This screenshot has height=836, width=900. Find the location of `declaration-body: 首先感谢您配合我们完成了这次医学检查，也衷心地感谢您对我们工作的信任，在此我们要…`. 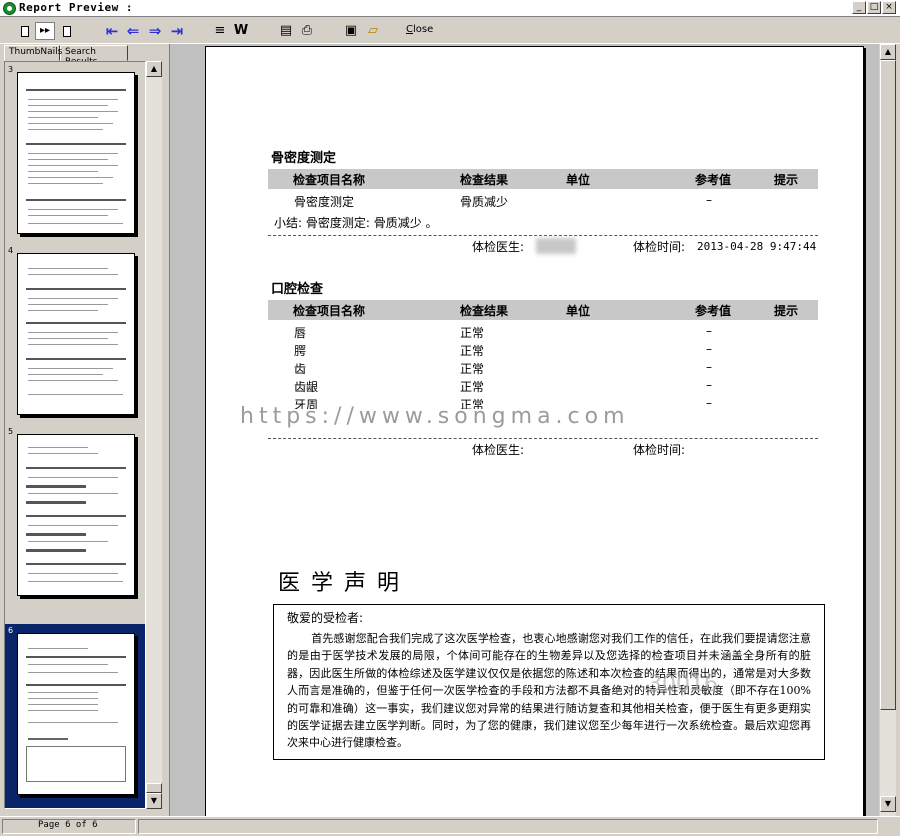

declaration-body: 首先感谢您配合我们完成了这次医学检查，也衷心地感谢您对我们工作的信任，在此我们要… is located at coordinates (549, 691).